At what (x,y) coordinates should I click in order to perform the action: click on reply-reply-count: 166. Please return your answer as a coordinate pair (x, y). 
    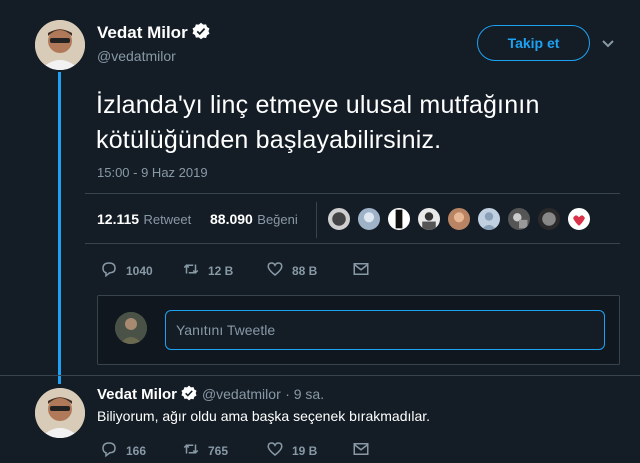
    Looking at the image, I should click on (136, 450).